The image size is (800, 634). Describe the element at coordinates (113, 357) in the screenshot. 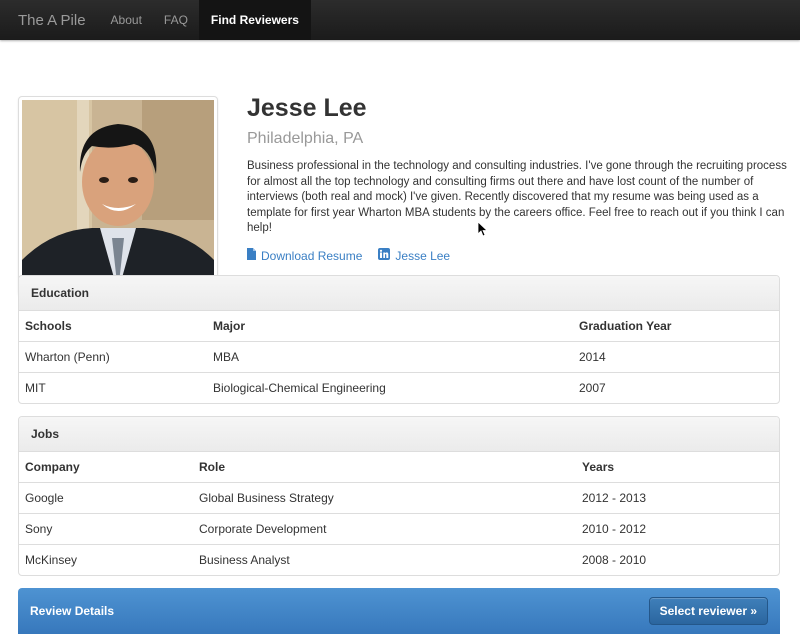

I see `education-school: Wharton (Penn)` at that location.